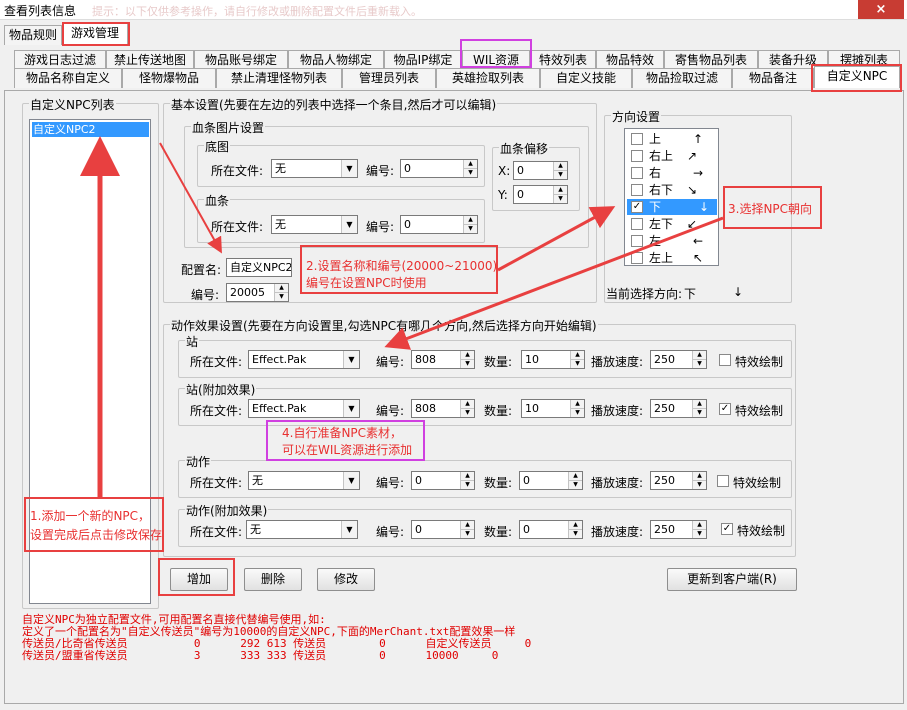 This screenshot has height=710, width=907. Describe the element at coordinates (314, 224) in the screenshot. I see `bar-file-select: 无 ▼` at that location.